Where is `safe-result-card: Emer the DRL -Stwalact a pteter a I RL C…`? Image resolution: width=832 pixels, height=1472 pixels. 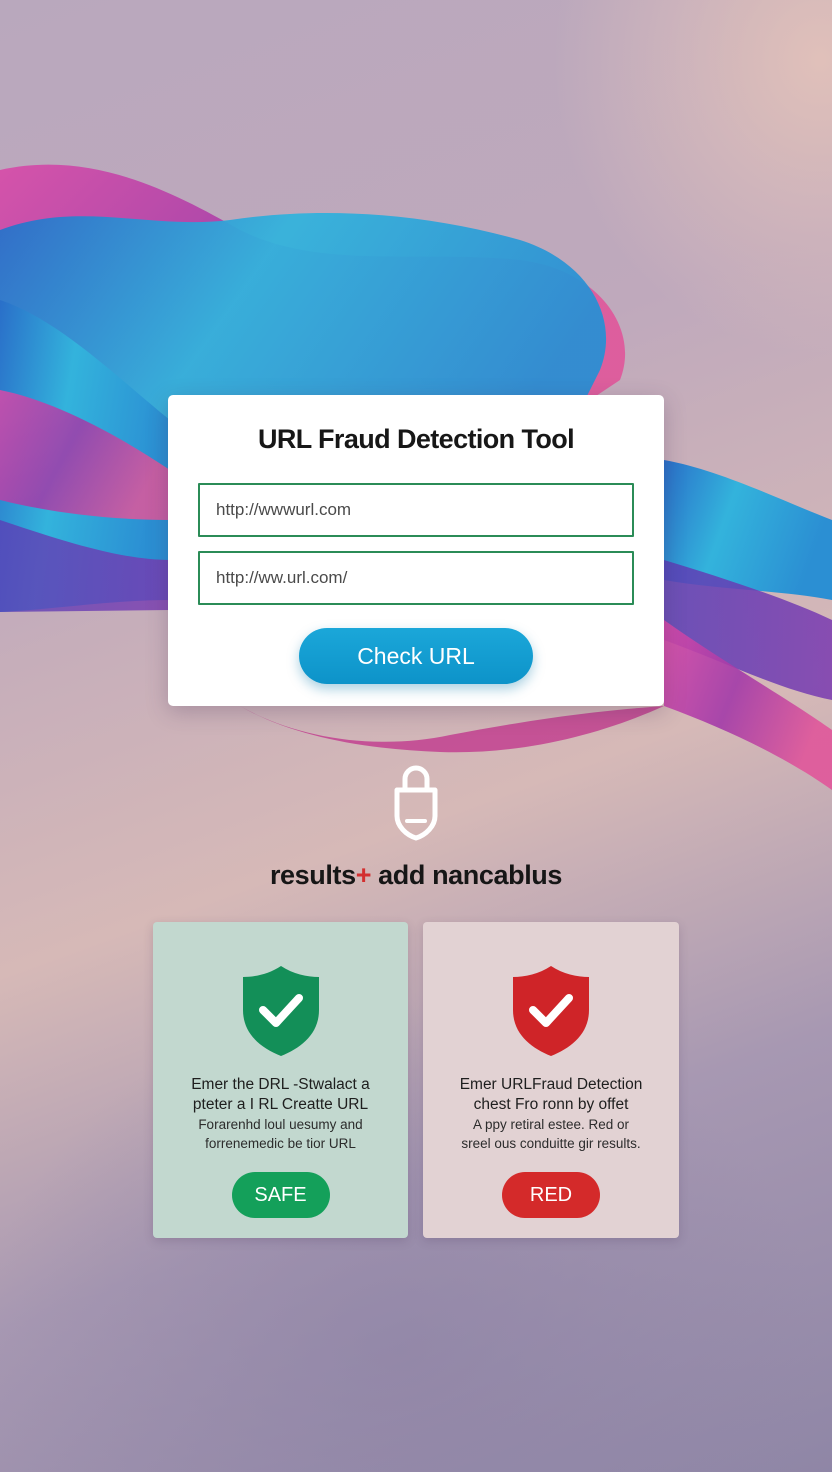 safe-result-card: Emer the DRL -Stwalact a pteter a I RL C… is located at coordinates (280, 1080).